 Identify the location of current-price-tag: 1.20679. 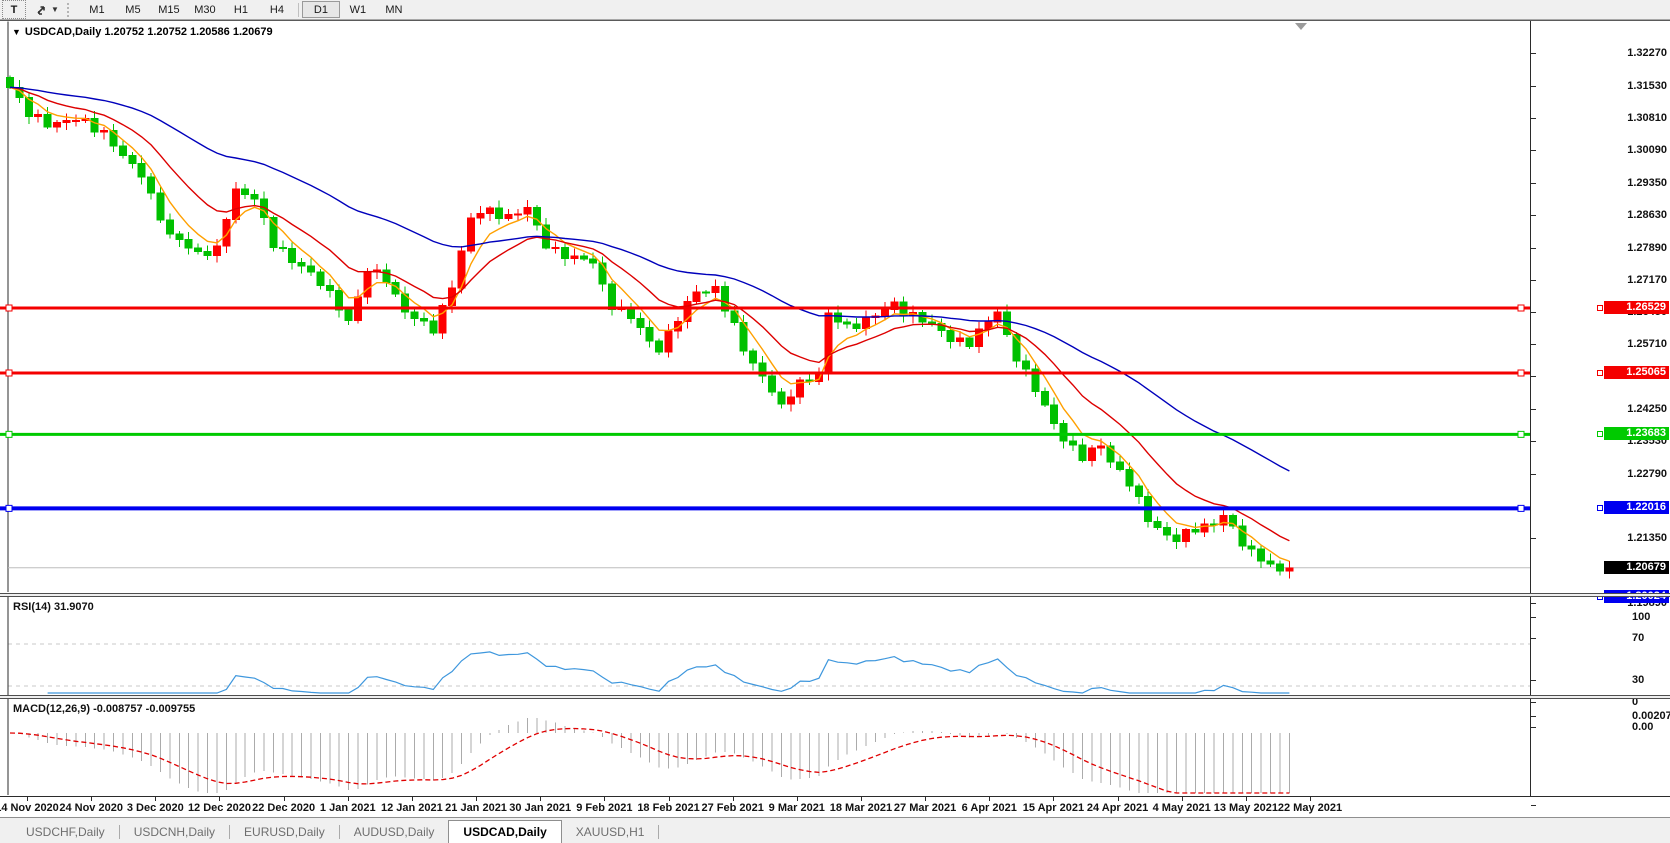
(1636, 567).